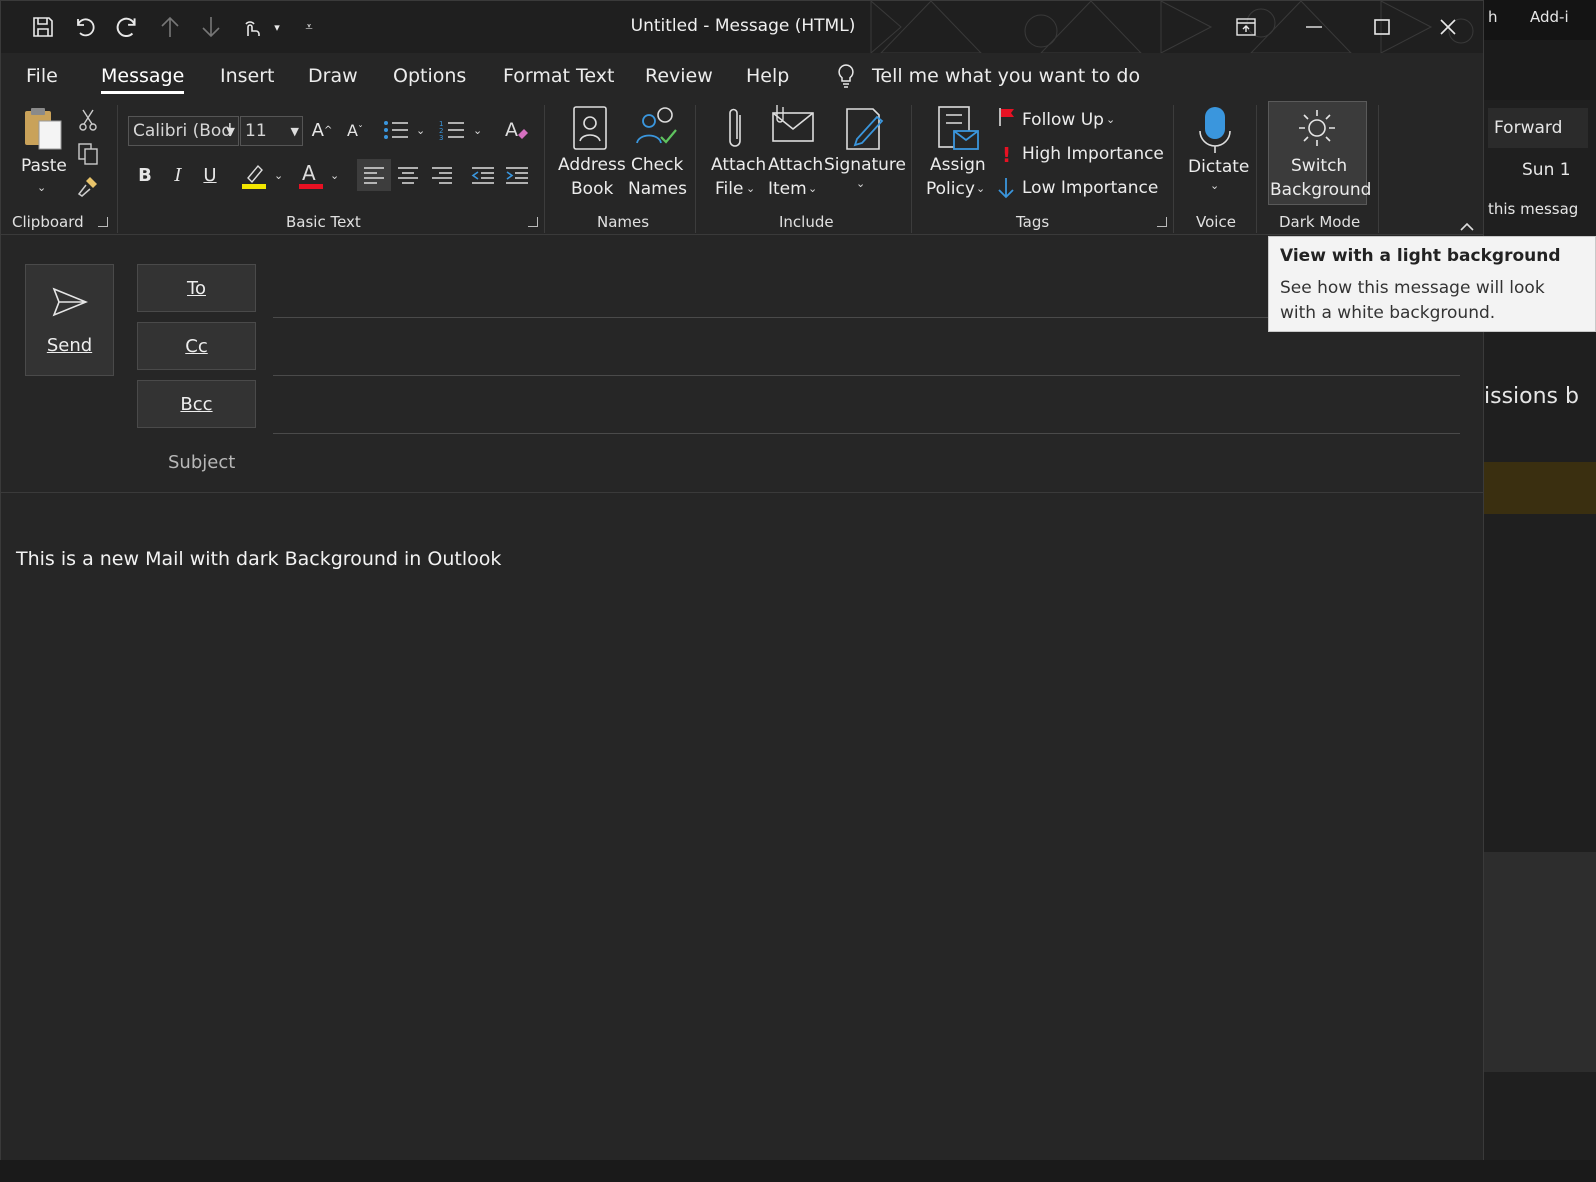 Image resolution: width=1596 pixels, height=1182 pixels. What do you see at coordinates (452, 130) in the screenshot?
I see `numbering-icon: 123` at bounding box center [452, 130].